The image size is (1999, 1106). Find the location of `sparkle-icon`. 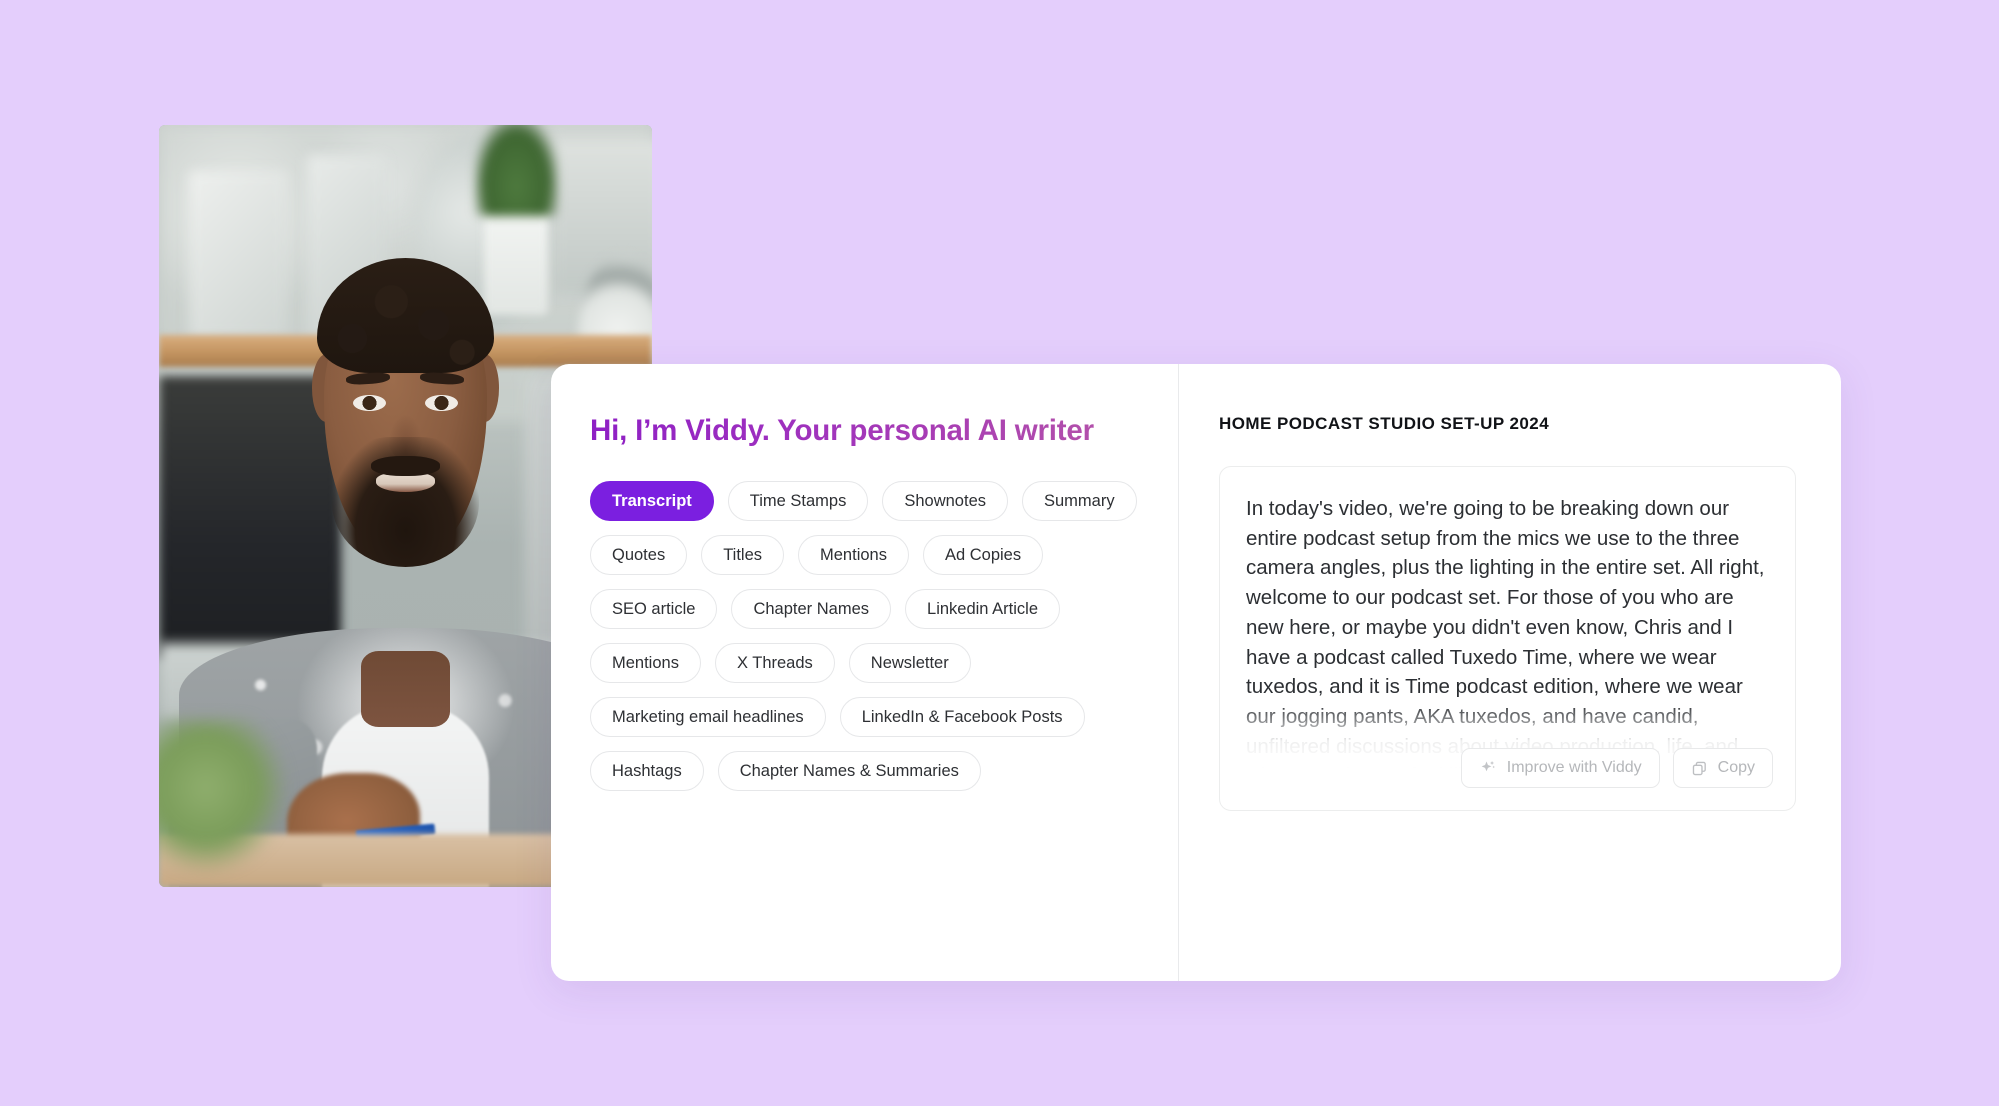

sparkle-icon is located at coordinates (1488, 768).